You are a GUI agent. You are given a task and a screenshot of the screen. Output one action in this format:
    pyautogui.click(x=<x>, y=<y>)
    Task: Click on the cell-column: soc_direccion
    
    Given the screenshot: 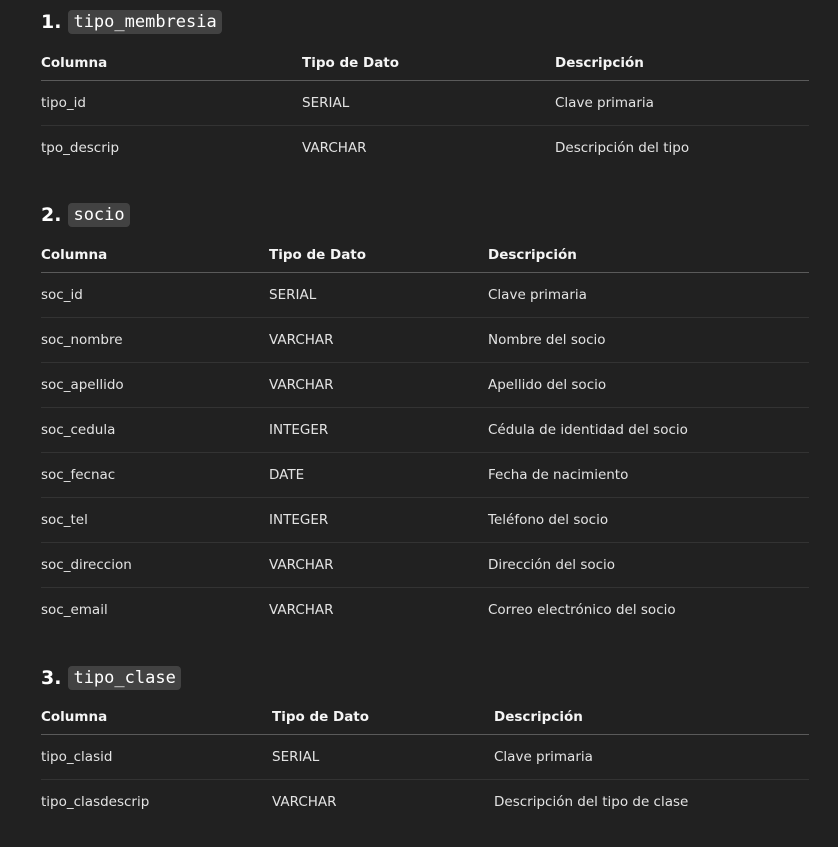 What is the action you would take?
    pyautogui.click(x=155, y=565)
    